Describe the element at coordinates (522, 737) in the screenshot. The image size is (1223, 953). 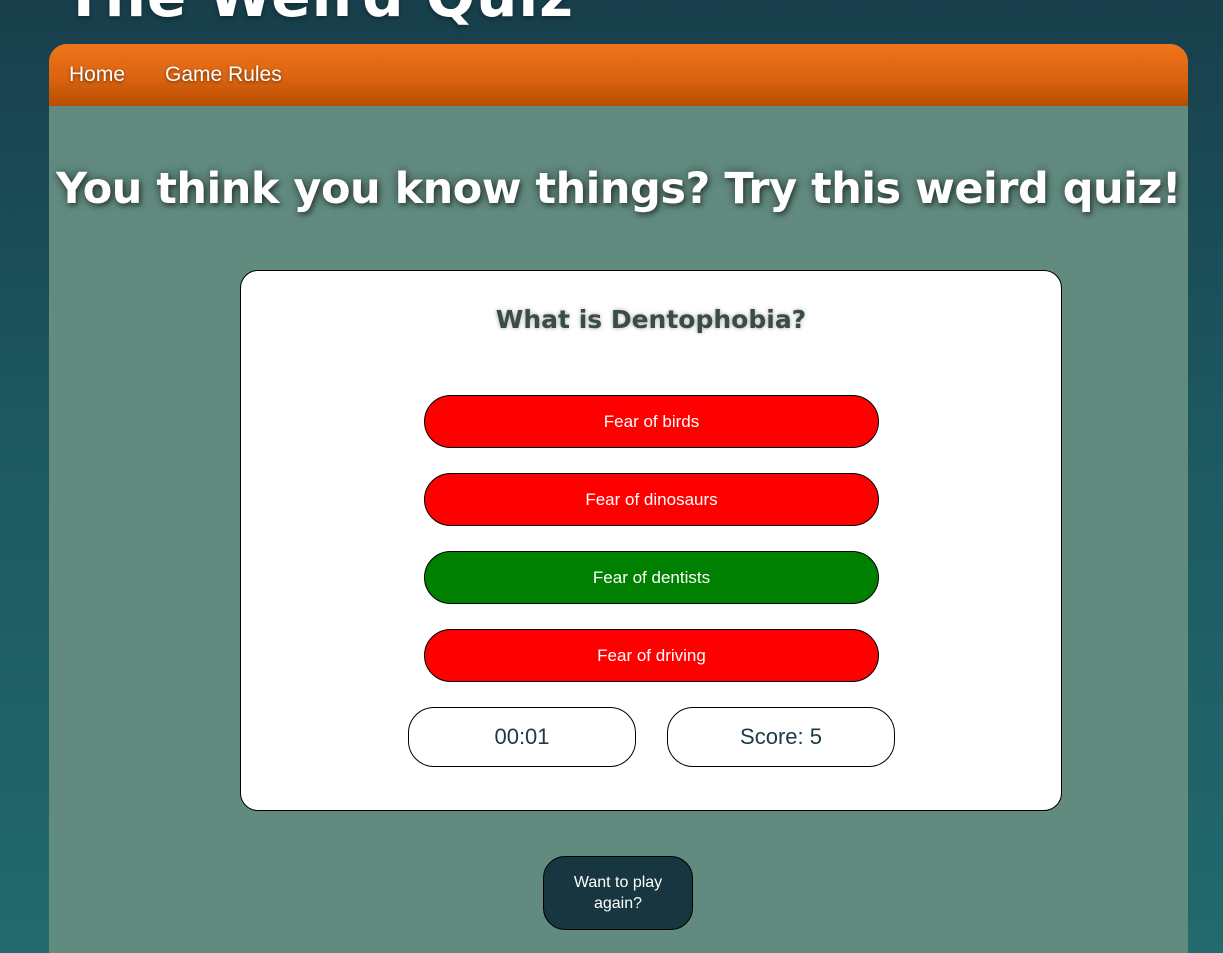
I see `timer-display: 00:01` at that location.